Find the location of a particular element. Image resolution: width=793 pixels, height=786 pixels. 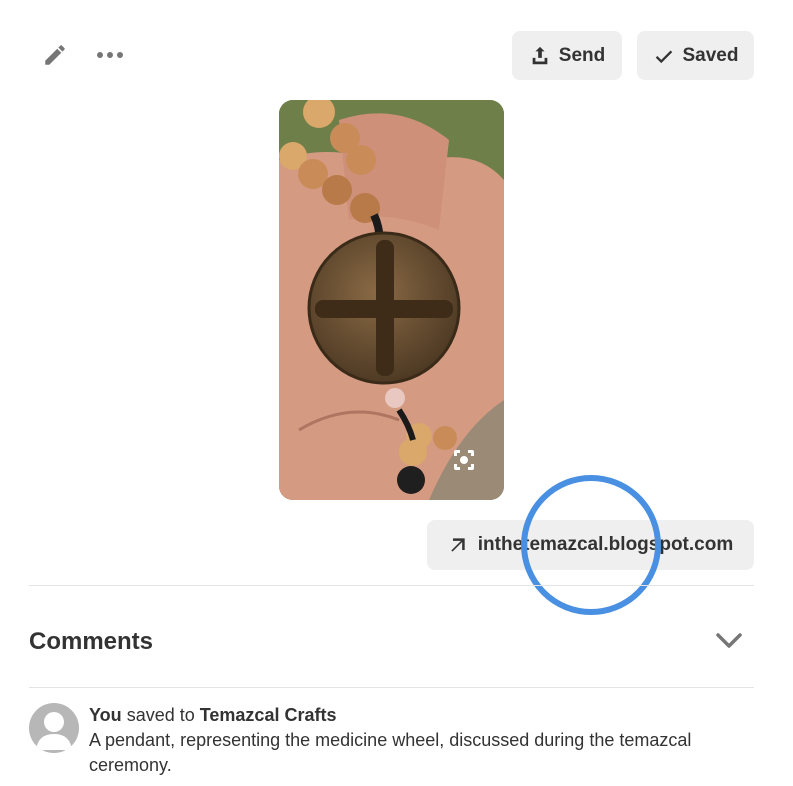

source-link-button: inthetemazcal.blogspot.com is located at coordinates (590, 545).